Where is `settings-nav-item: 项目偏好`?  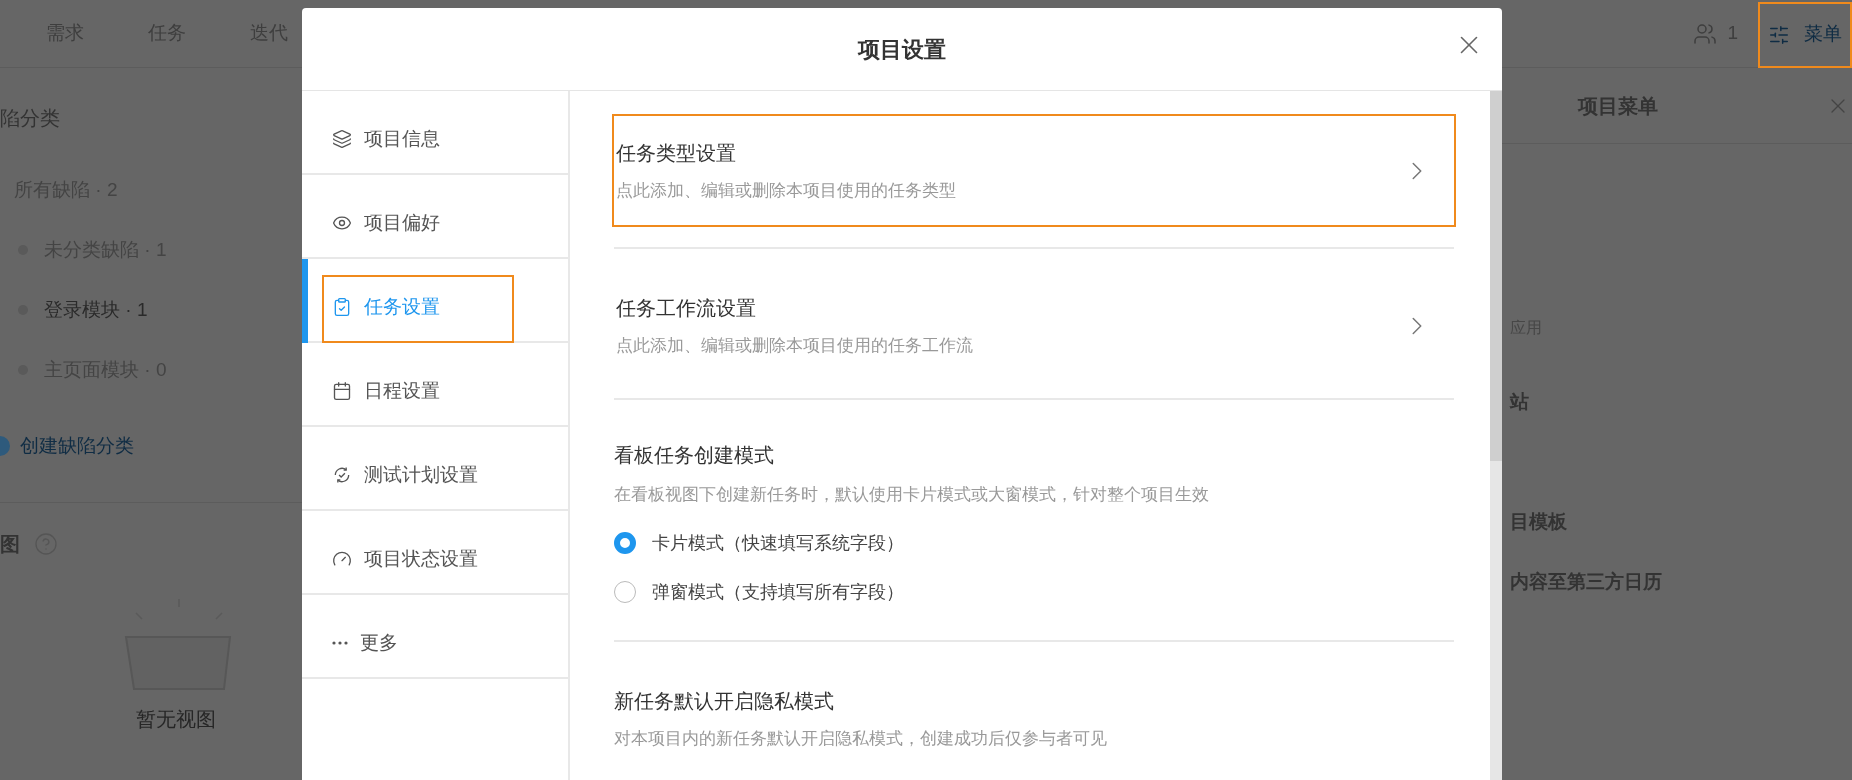 settings-nav-item: 项目偏好 is located at coordinates (418, 225).